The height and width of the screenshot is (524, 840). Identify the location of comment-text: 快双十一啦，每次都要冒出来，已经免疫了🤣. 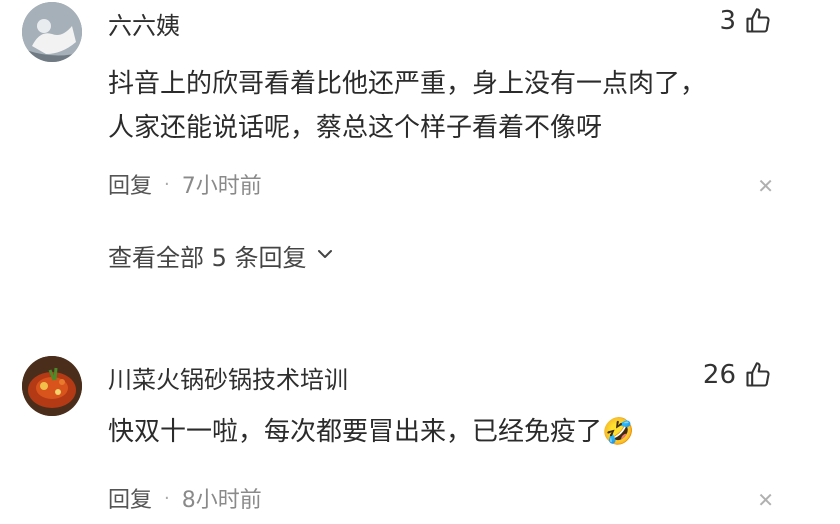
(438, 432).